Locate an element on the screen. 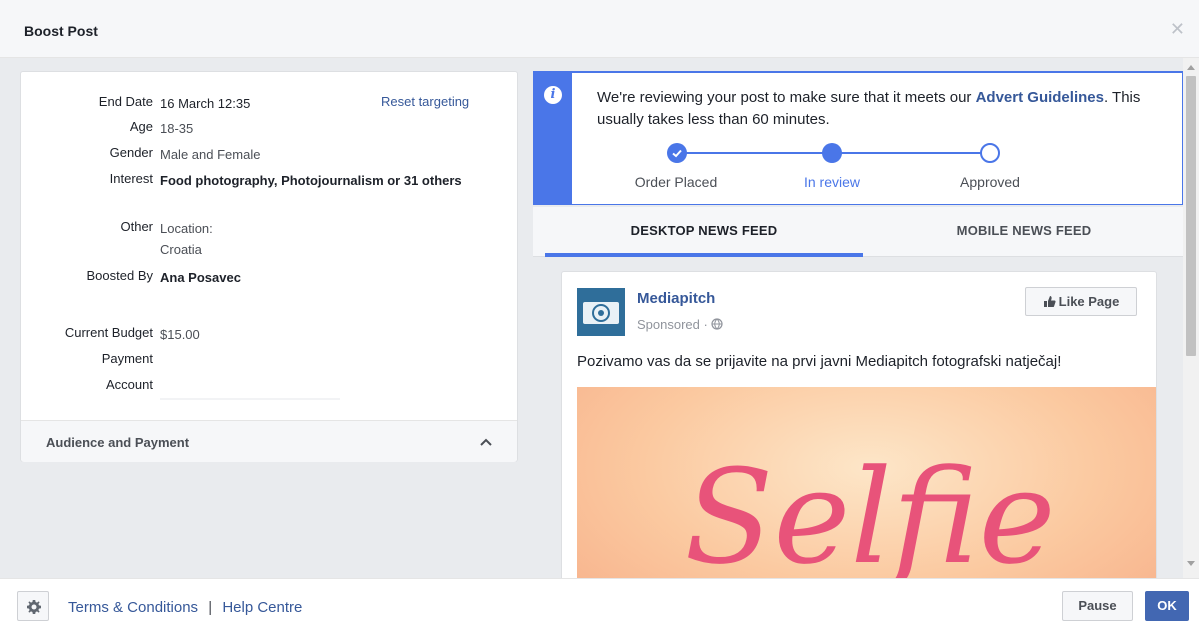  summary-value: Ana Posavec is located at coordinates (200, 277).